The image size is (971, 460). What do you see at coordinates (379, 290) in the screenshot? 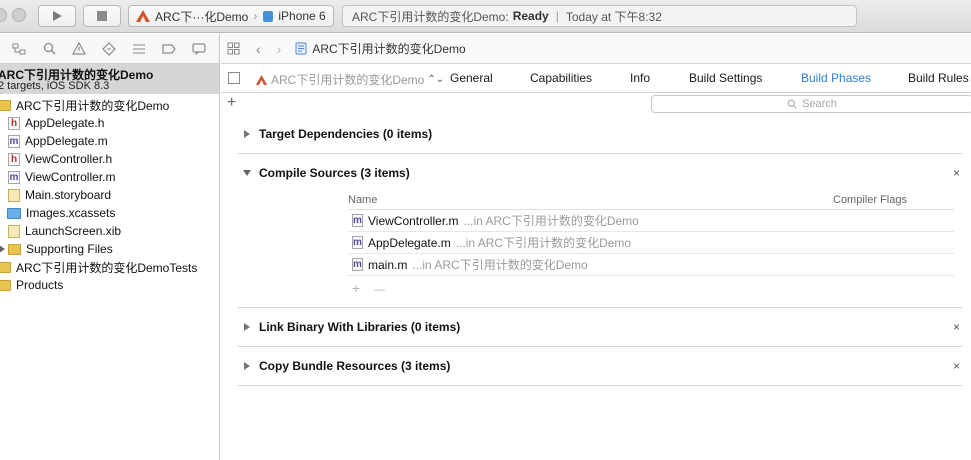
I see `remove-source-button: —` at bounding box center [379, 290].